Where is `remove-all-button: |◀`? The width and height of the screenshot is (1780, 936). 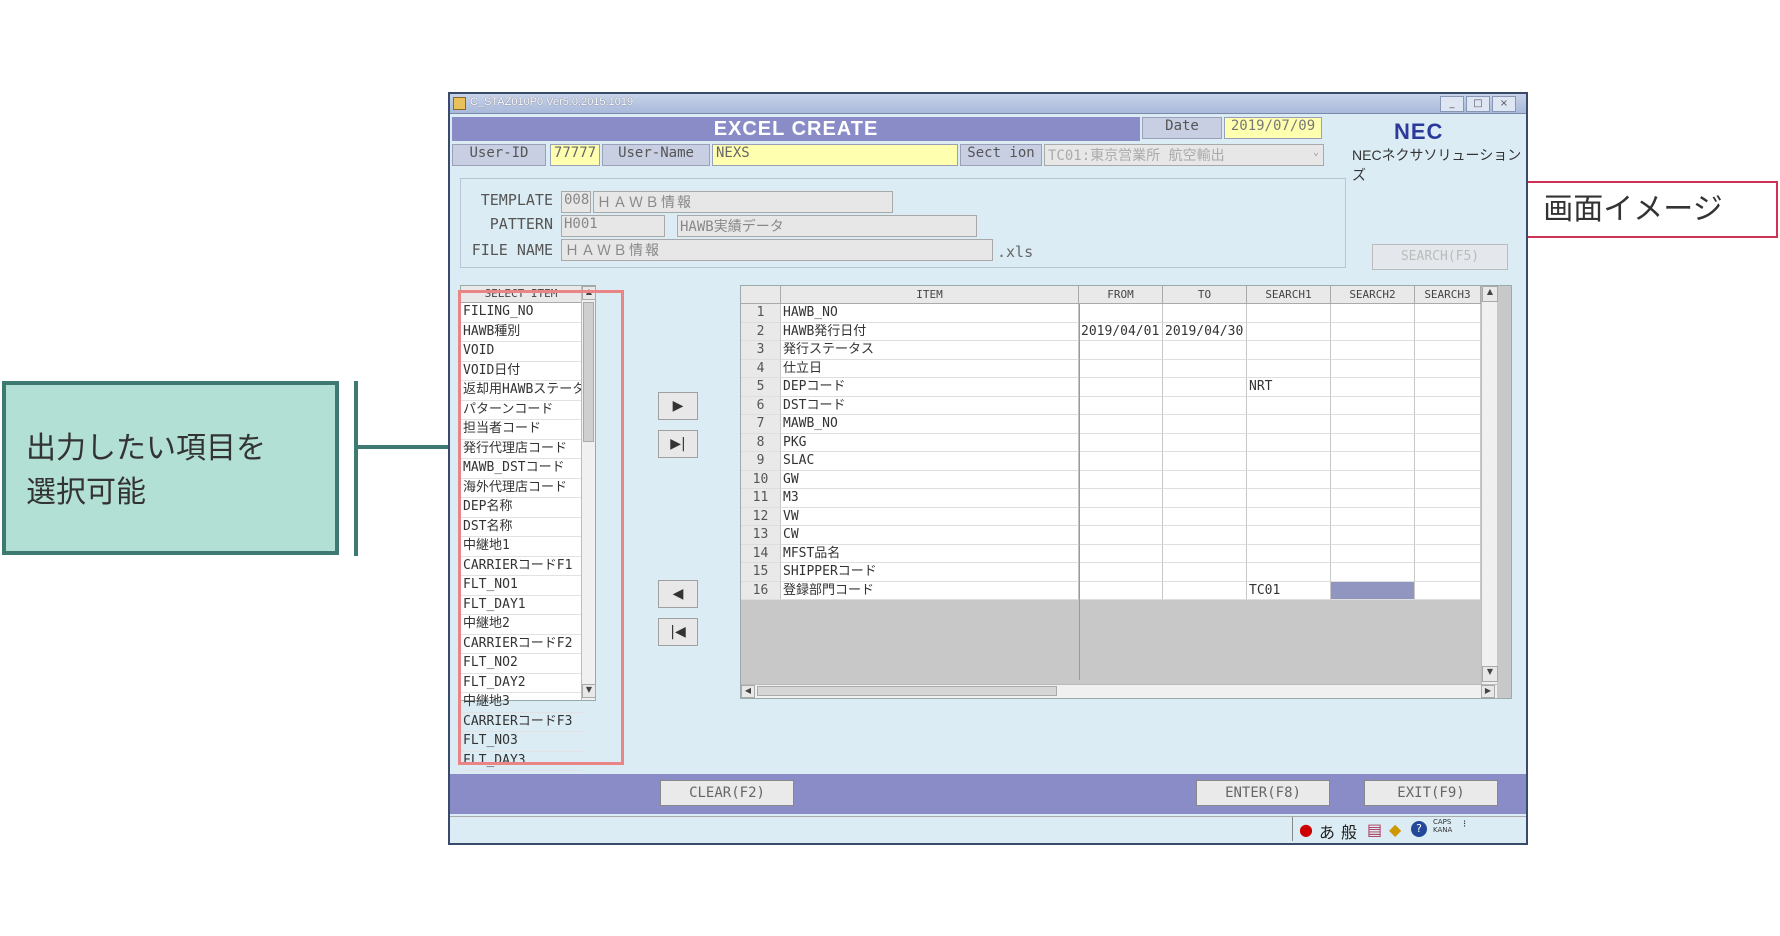 remove-all-button: |◀ is located at coordinates (678, 632).